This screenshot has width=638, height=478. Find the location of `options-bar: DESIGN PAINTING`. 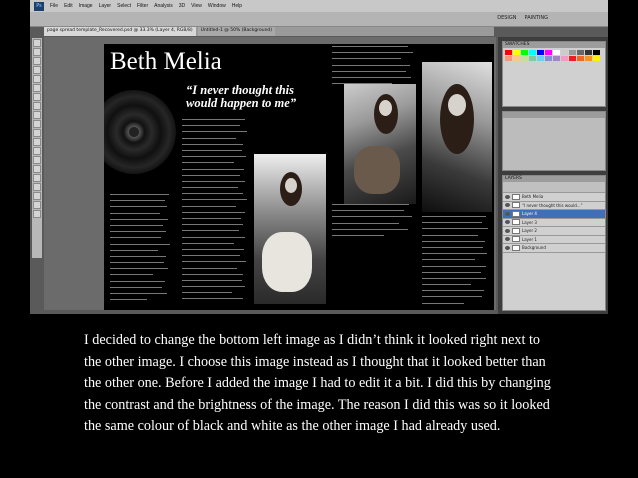

options-bar: DESIGN PAINTING is located at coordinates (319, 19).